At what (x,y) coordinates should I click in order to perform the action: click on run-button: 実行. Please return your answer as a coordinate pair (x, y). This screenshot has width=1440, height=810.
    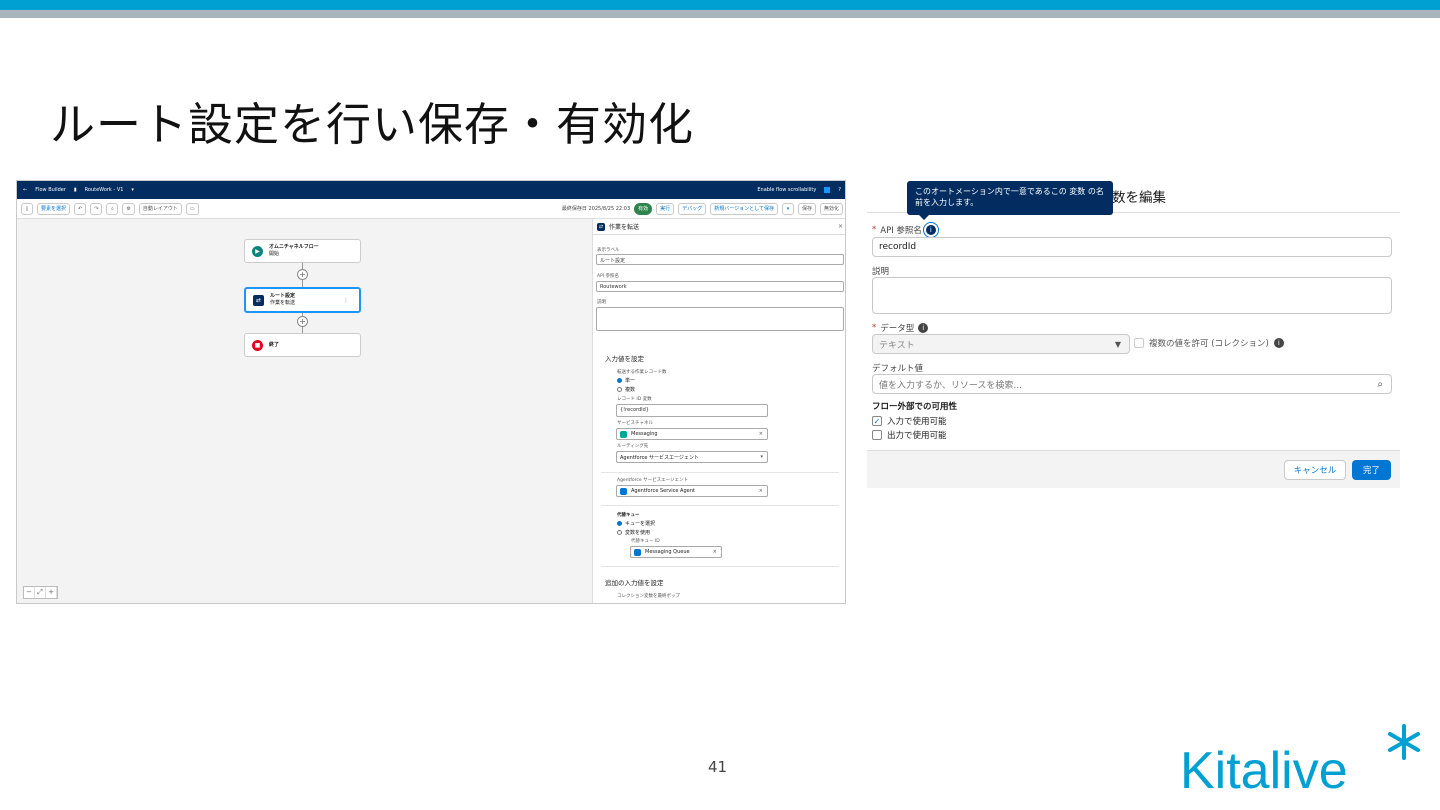
    Looking at the image, I should click on (665, 208).